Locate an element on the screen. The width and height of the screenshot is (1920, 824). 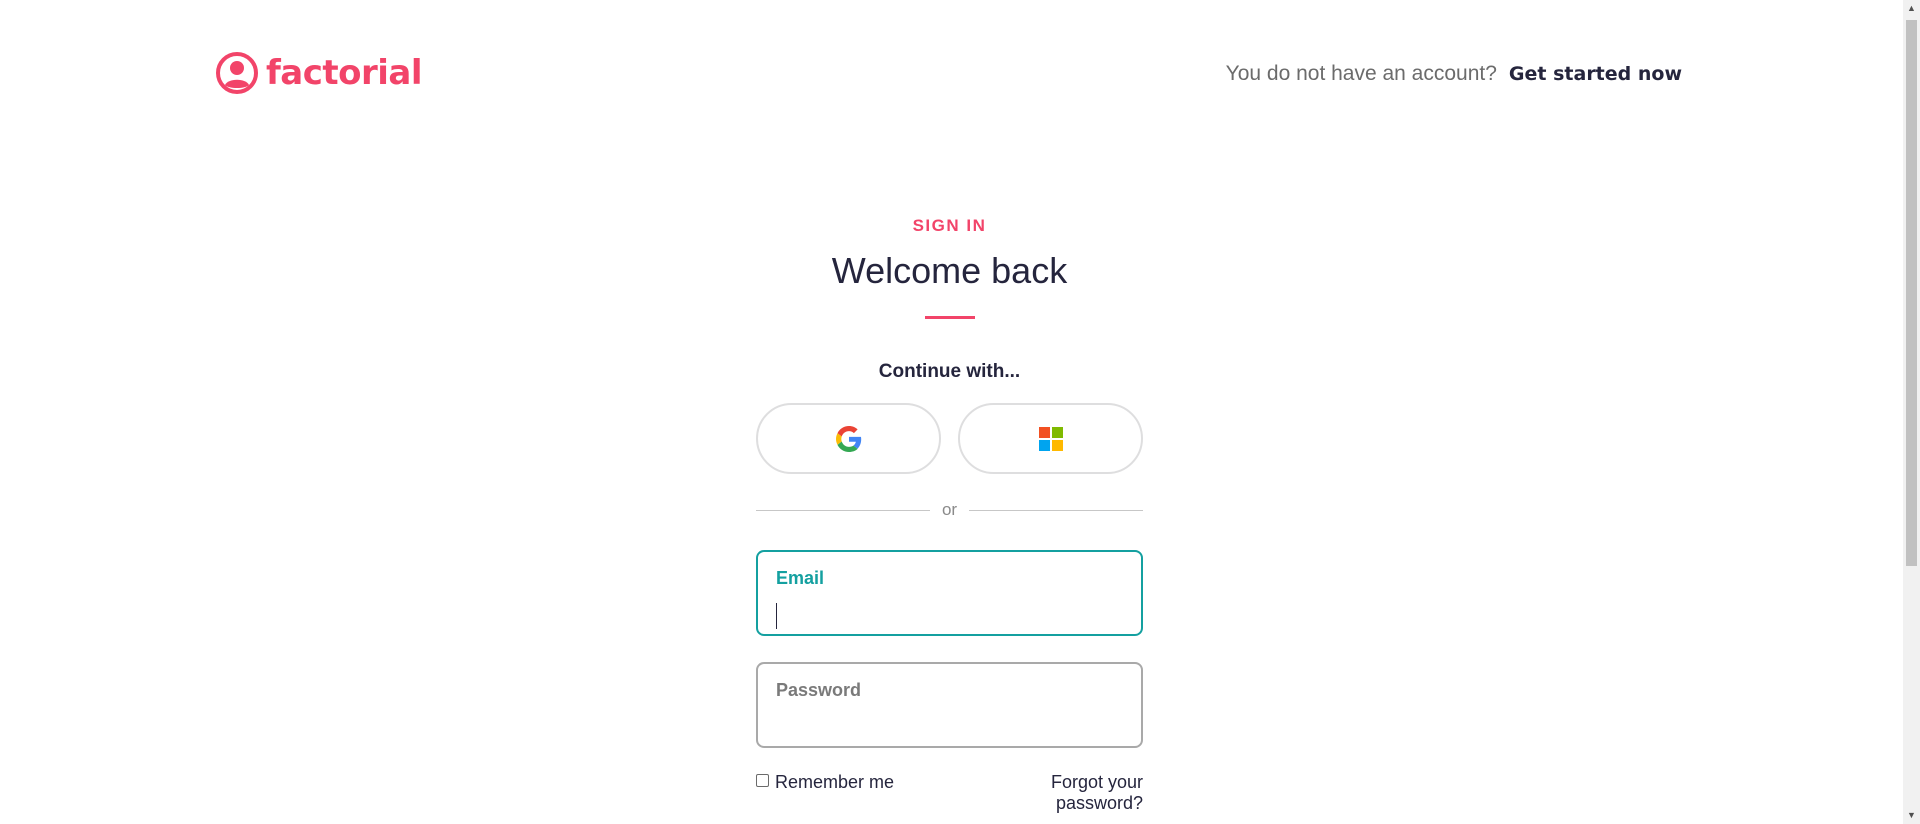
remember-me-label: Remember me is located at coordinates (835, 782).